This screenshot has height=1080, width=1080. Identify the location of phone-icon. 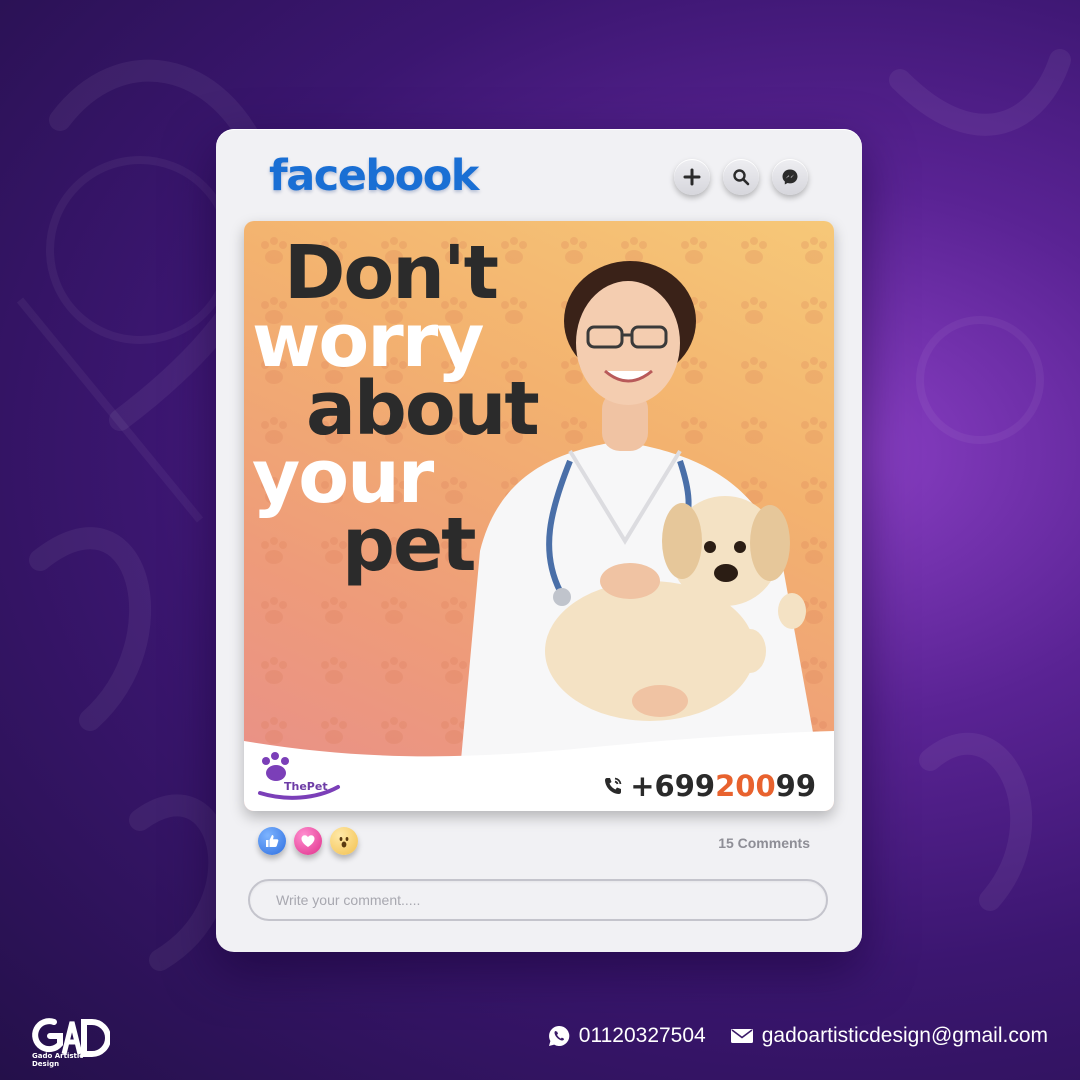
(613, 785).